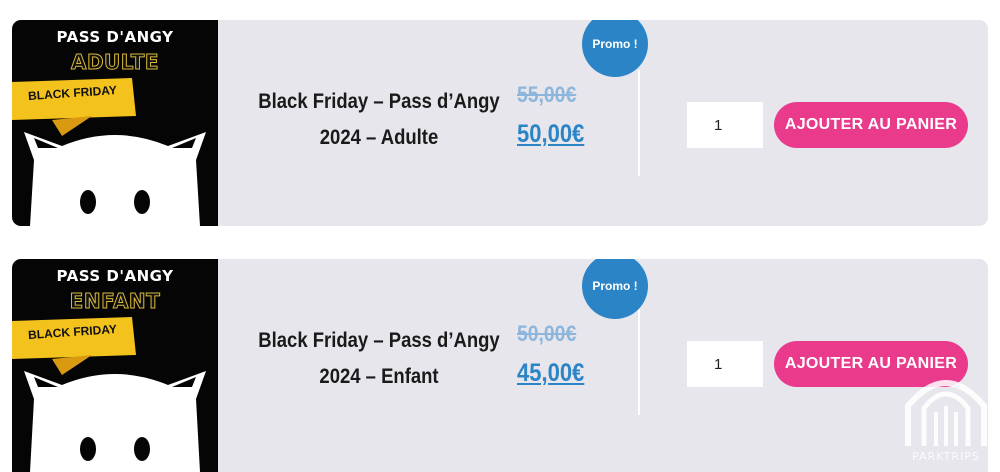 This screenshot has height=472, width=1000. What do you see at coordinates (946, 456) in the screenshot?
I see `watermark-text: PARKTRIPS` at bounding box center [946, 456].